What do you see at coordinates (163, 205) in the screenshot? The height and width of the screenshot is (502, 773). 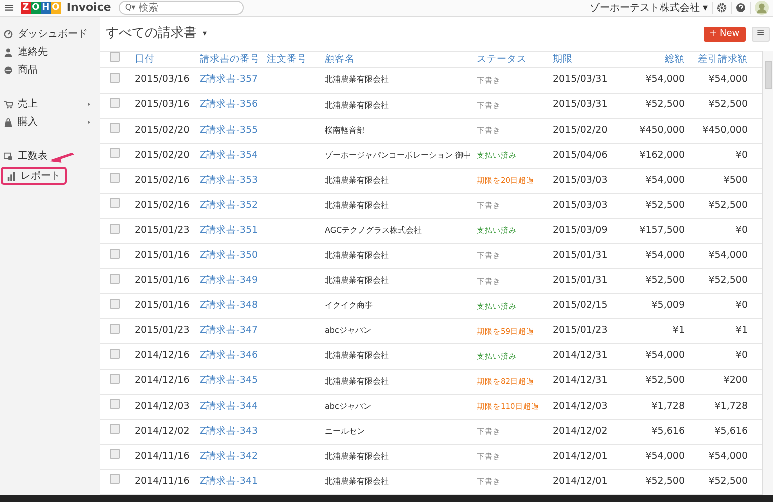 I see `table-cell-text: 2015/02/16` at bounding box center [163, 205].